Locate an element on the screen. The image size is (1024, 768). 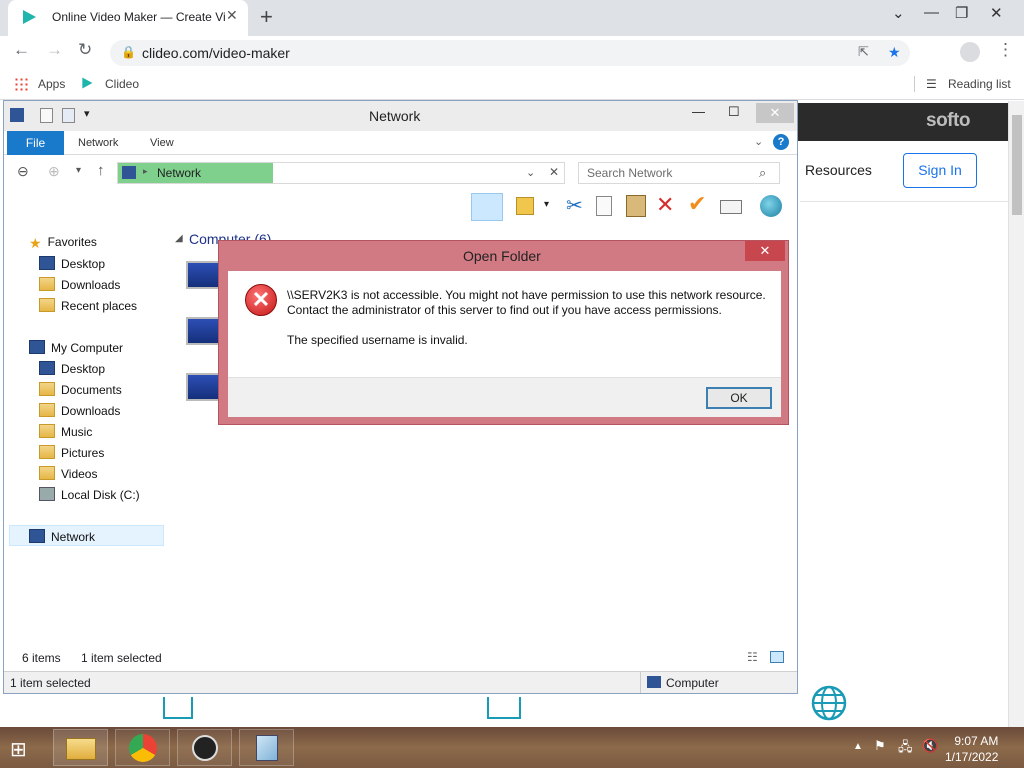
ok-button: OK is located at coordinates (739, 398).